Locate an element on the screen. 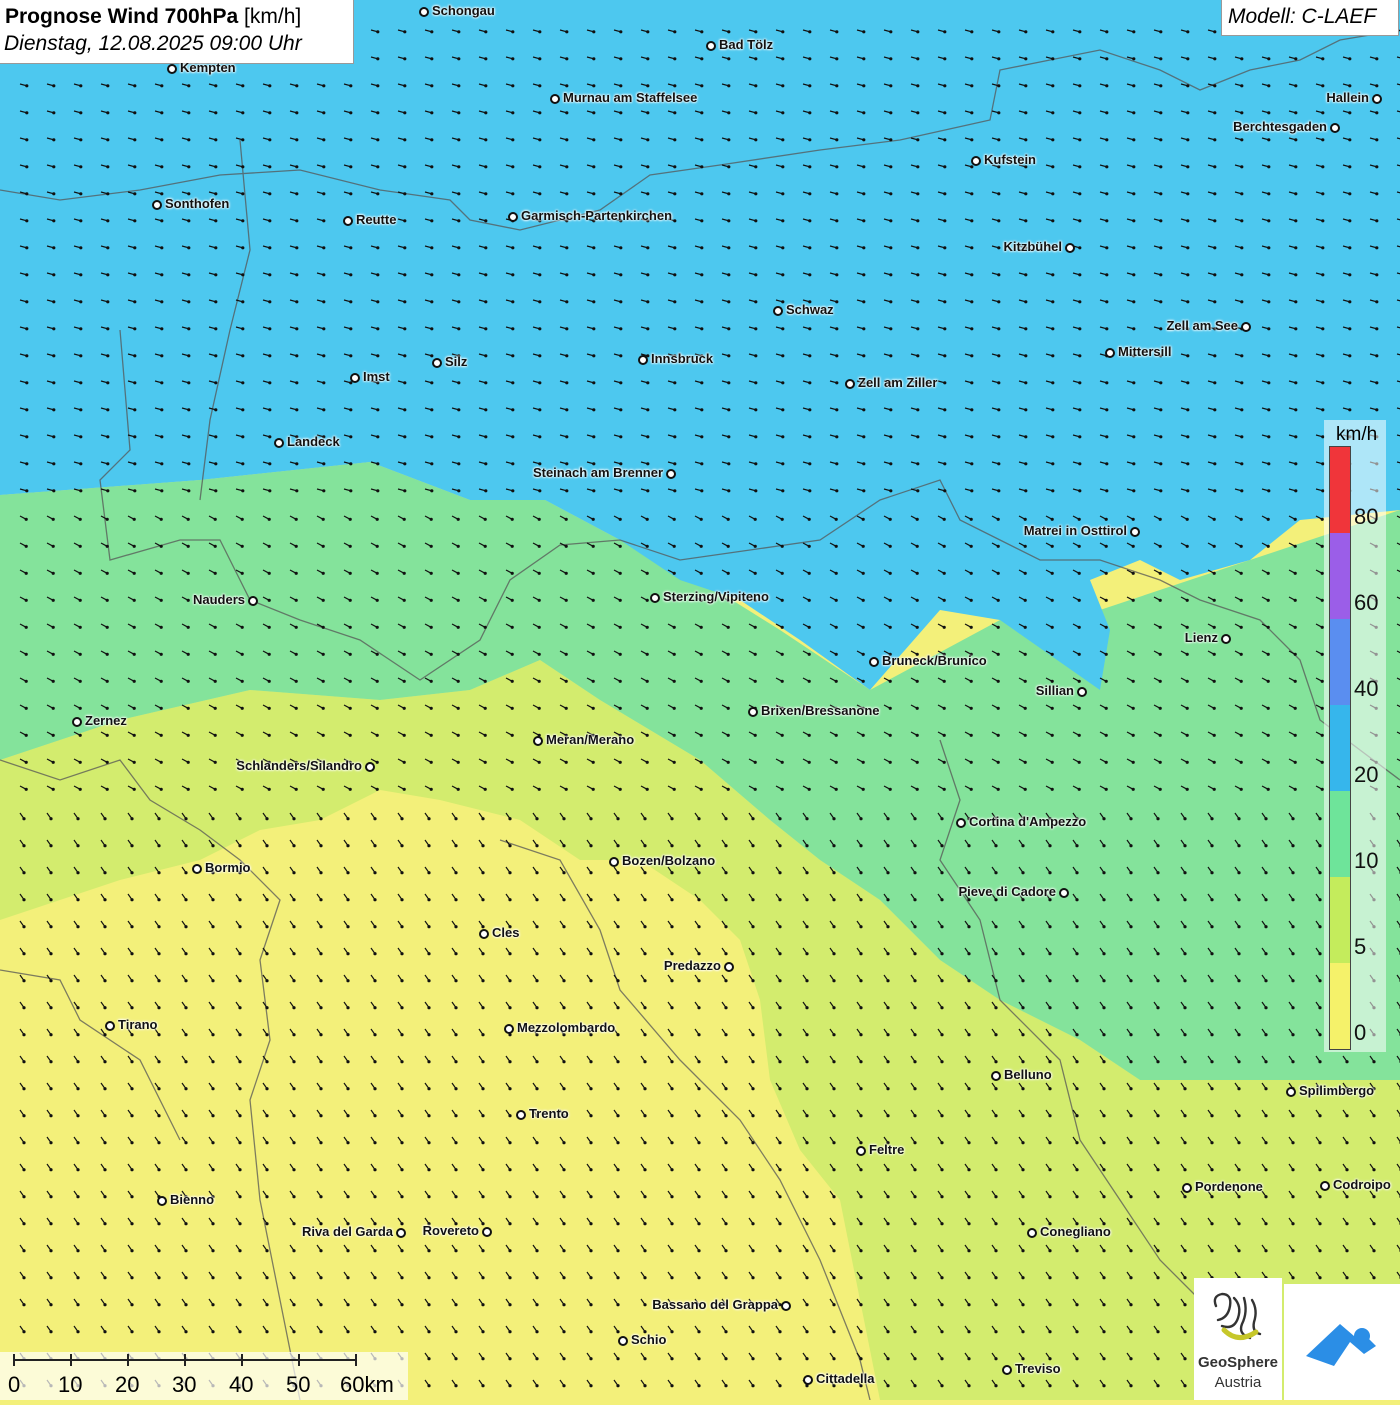 The image size is (1400, 1405). legend-label: 5 is located at coordinates (1360, 947).